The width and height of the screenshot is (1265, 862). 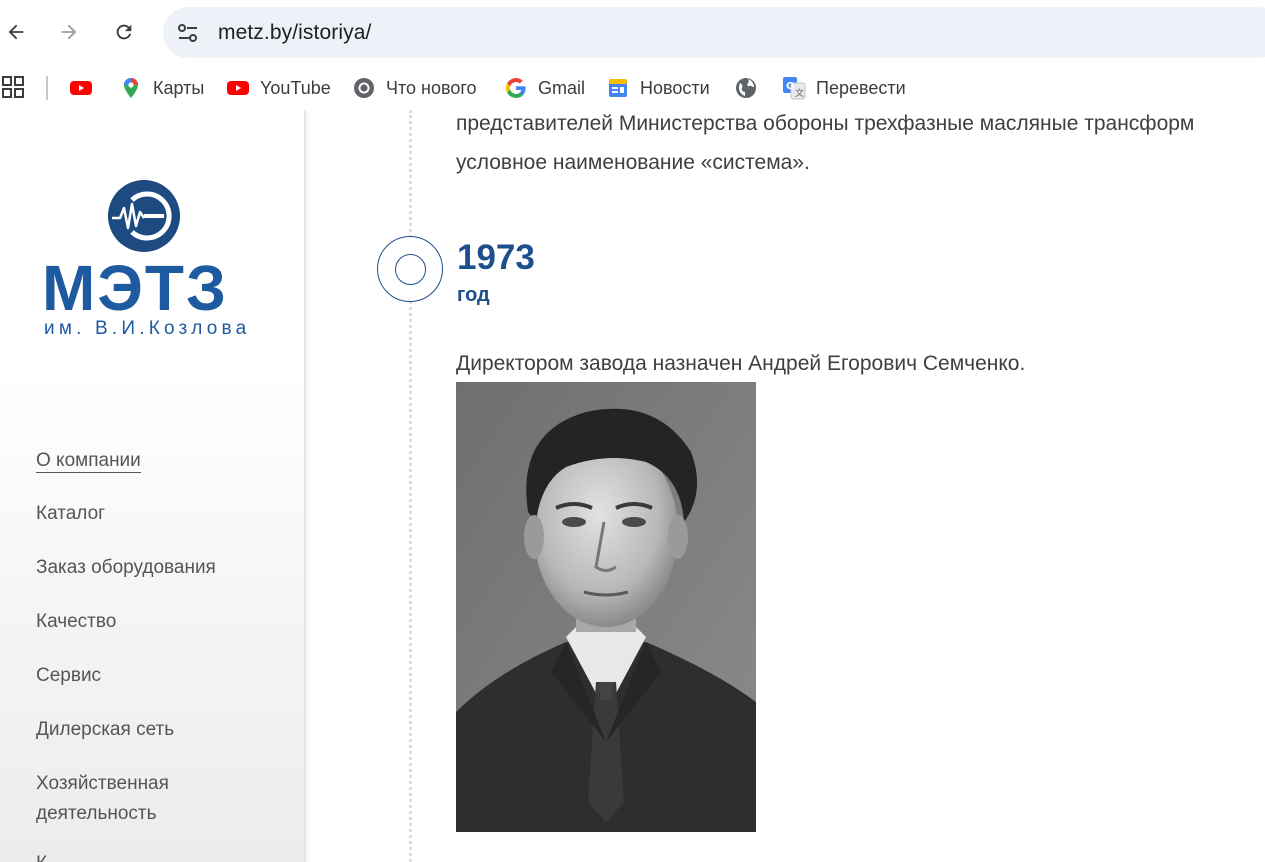 I want to click on svg-text: 文, so click(x=799, y=93).